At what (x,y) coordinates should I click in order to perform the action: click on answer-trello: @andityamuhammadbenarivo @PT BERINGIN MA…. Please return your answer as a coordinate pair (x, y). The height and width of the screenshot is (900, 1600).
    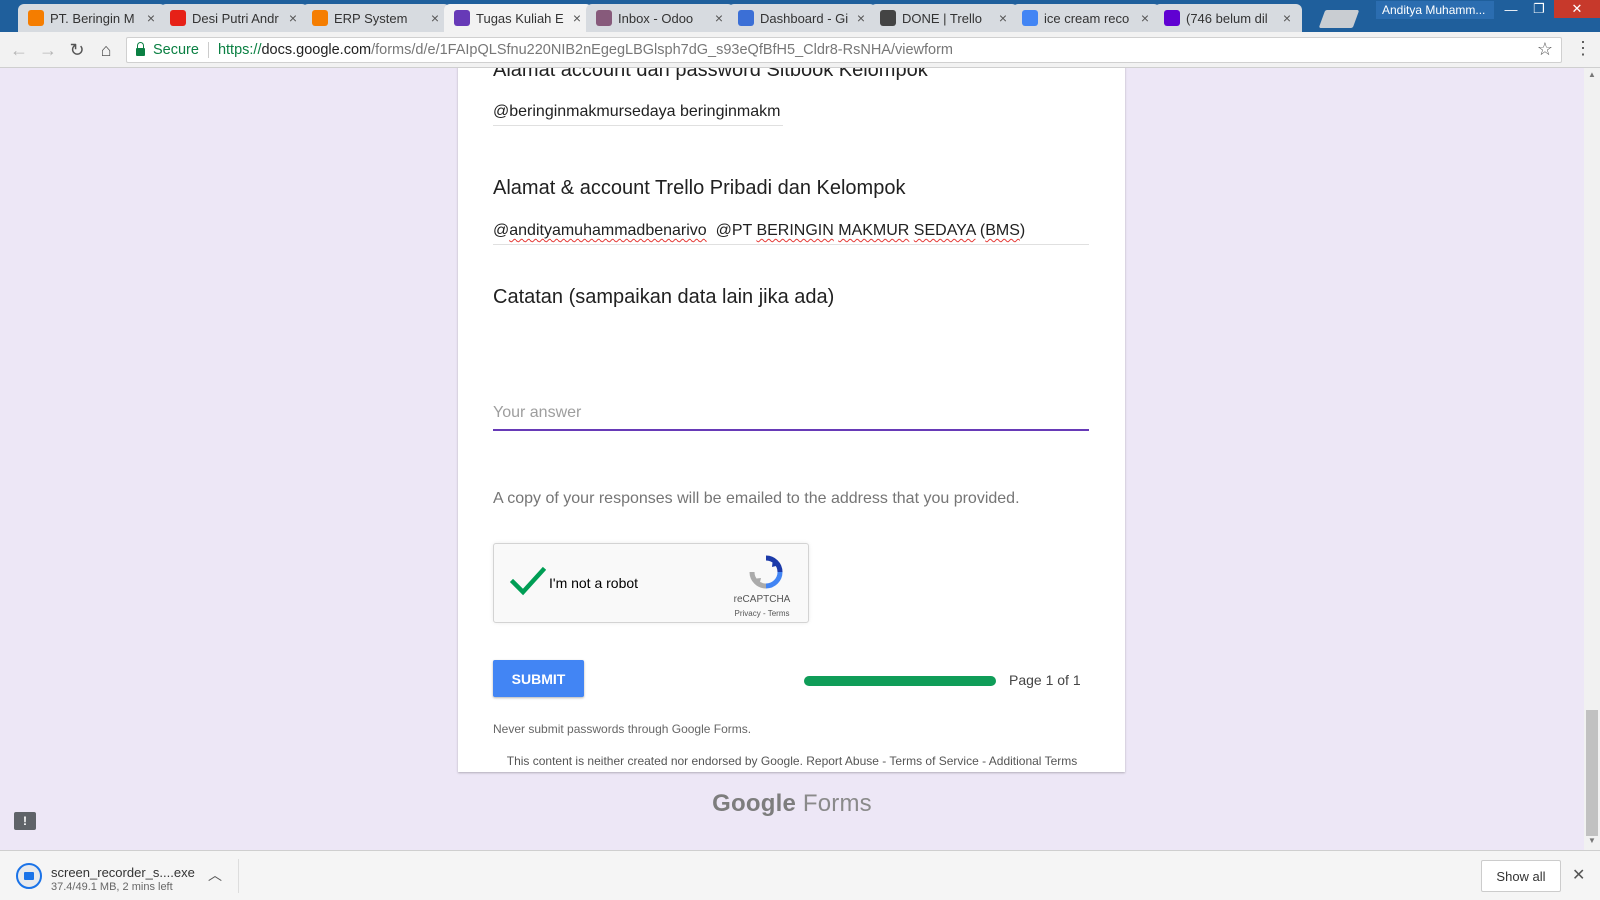
    Looking at the image, I should click on (791, 233).